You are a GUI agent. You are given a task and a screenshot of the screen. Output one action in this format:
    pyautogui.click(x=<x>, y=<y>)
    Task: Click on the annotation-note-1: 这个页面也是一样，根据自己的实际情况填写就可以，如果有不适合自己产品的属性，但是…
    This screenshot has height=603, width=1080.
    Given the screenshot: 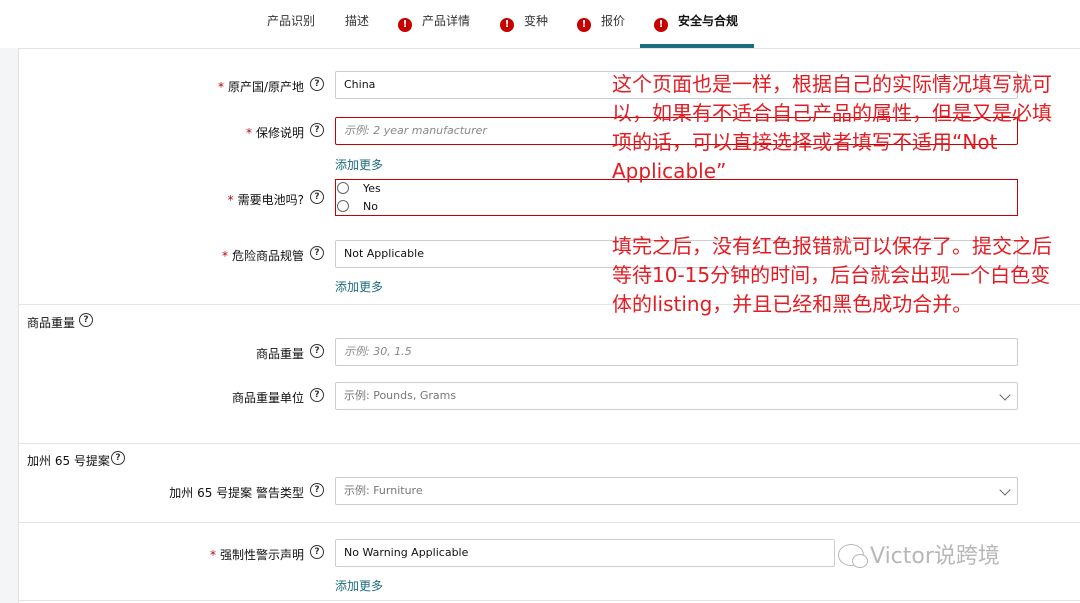 What is the action you would take?
    pyautogui.click(x=832, y=127)
    